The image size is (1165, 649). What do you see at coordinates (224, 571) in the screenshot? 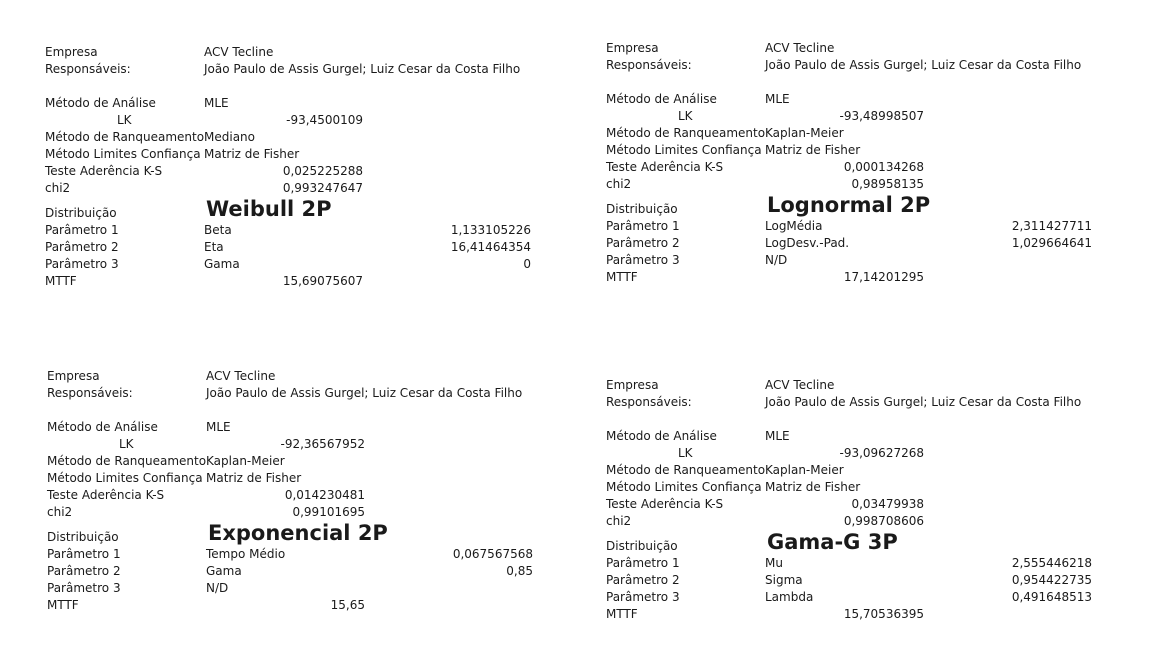
I see `parameter-2-name: Gama` at bounding box center [224, 571].